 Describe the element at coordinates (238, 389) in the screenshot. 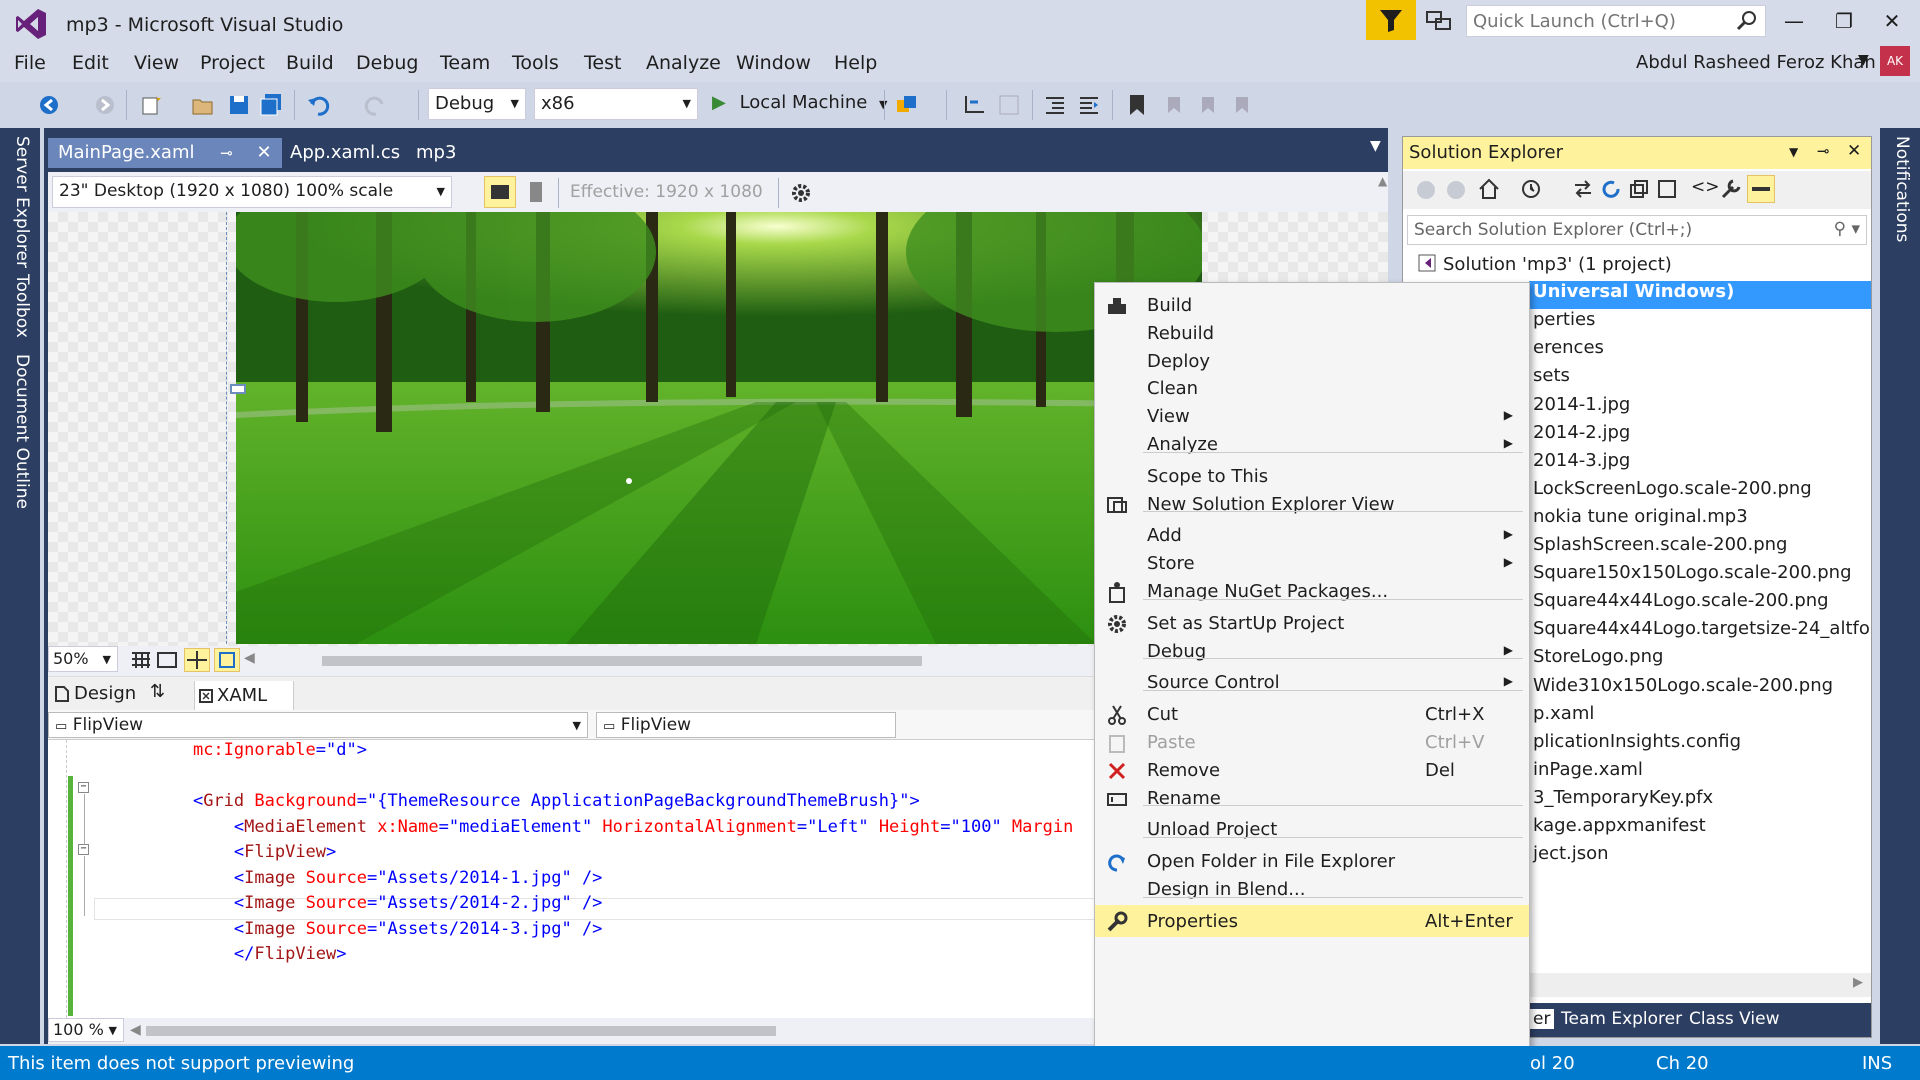

I see `resize-handle` at that location.